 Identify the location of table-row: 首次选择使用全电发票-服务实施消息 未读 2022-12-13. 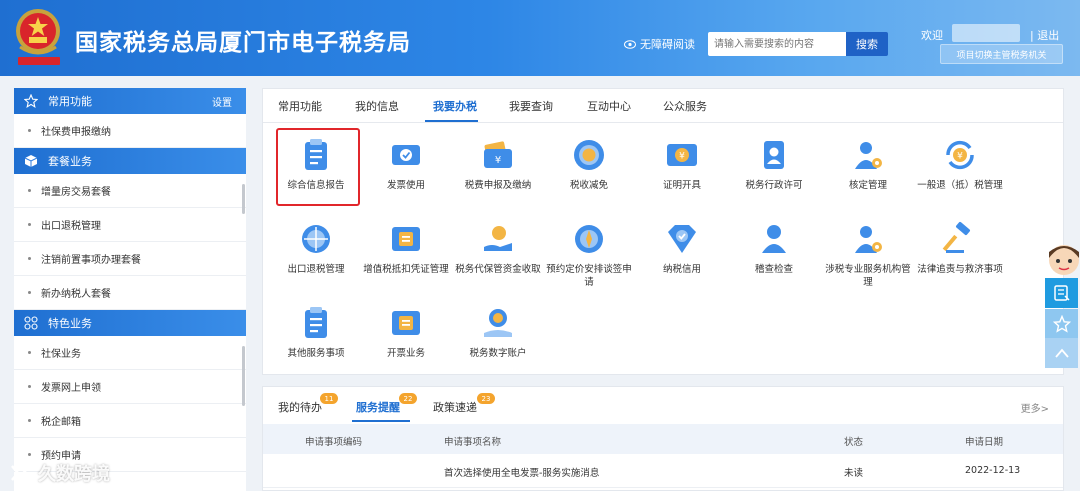
(663, 471).